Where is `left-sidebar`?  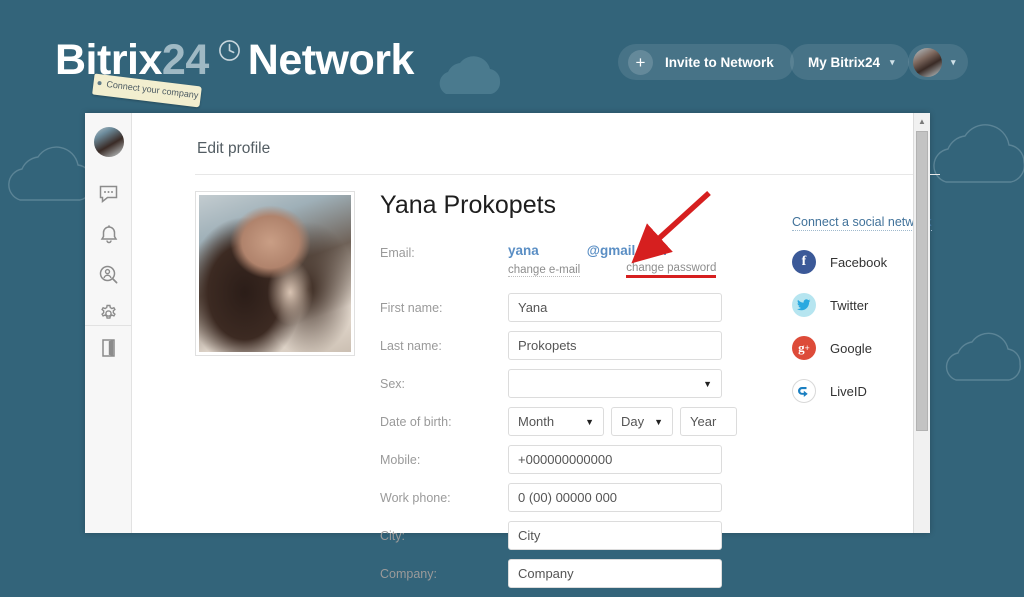
left-sidebar is located at coordinates (108, 323).